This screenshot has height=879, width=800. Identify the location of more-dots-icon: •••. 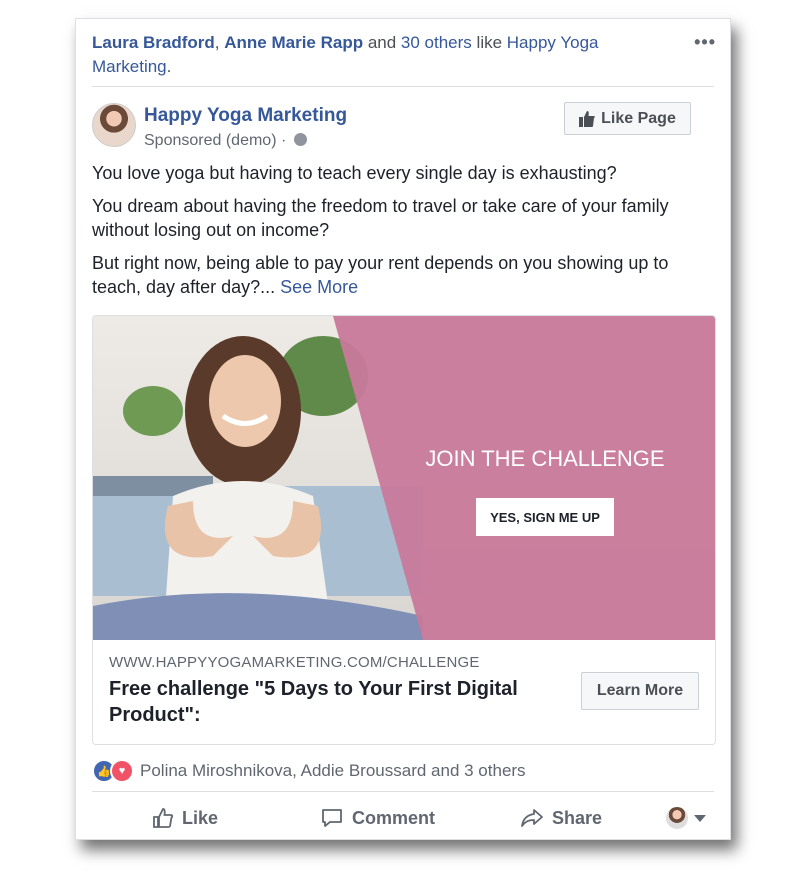
(705, 42).